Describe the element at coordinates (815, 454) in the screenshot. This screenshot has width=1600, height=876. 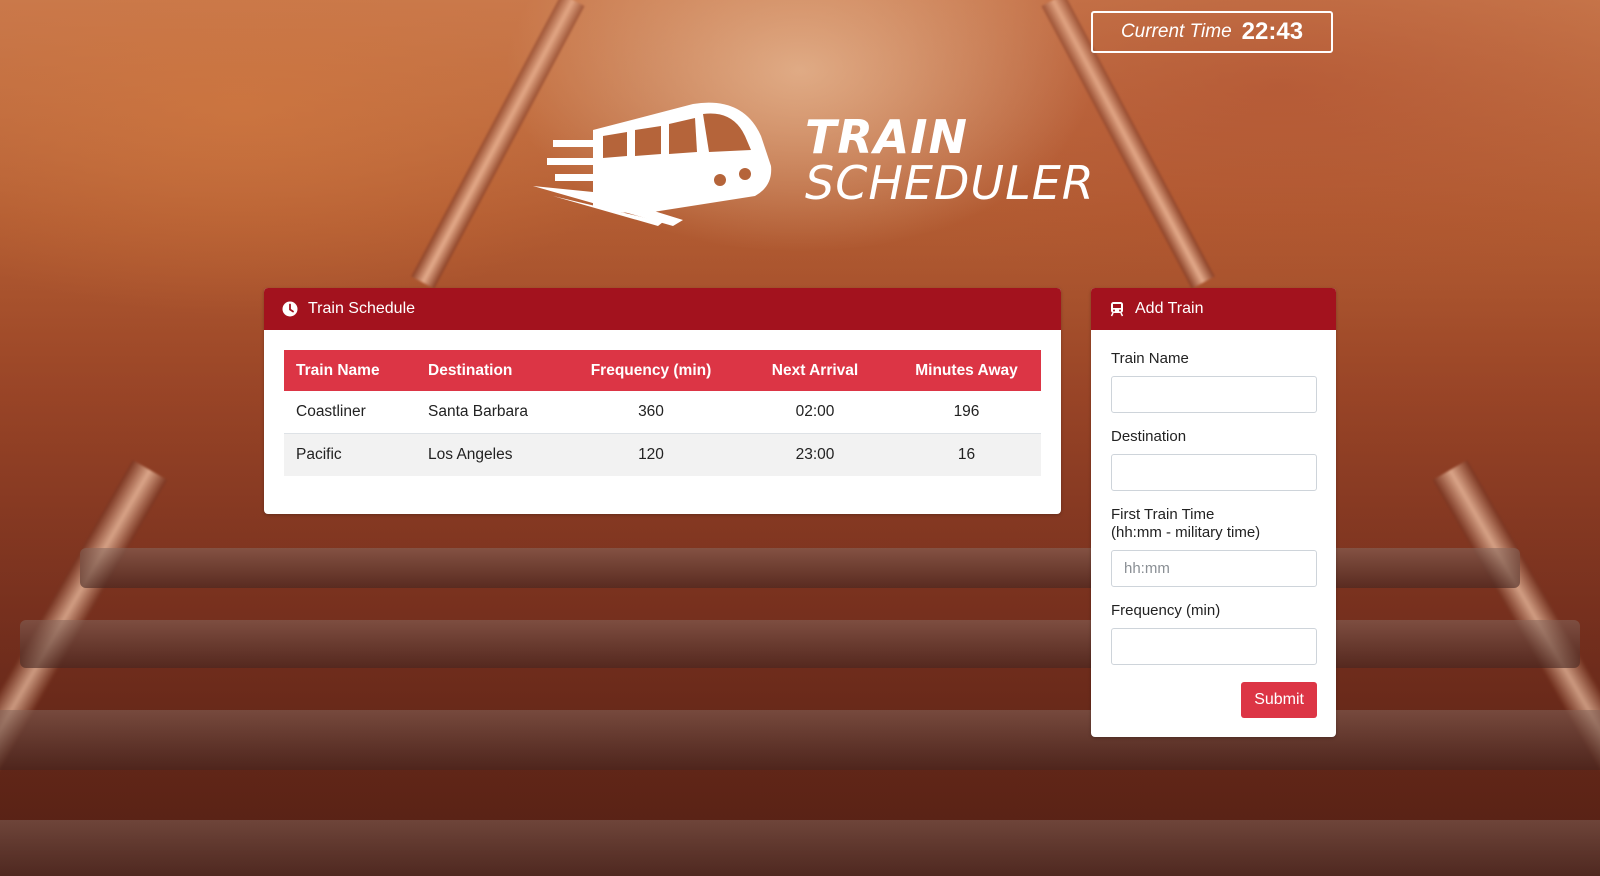
I see `cell-next-arrival: 23:00` at that location.